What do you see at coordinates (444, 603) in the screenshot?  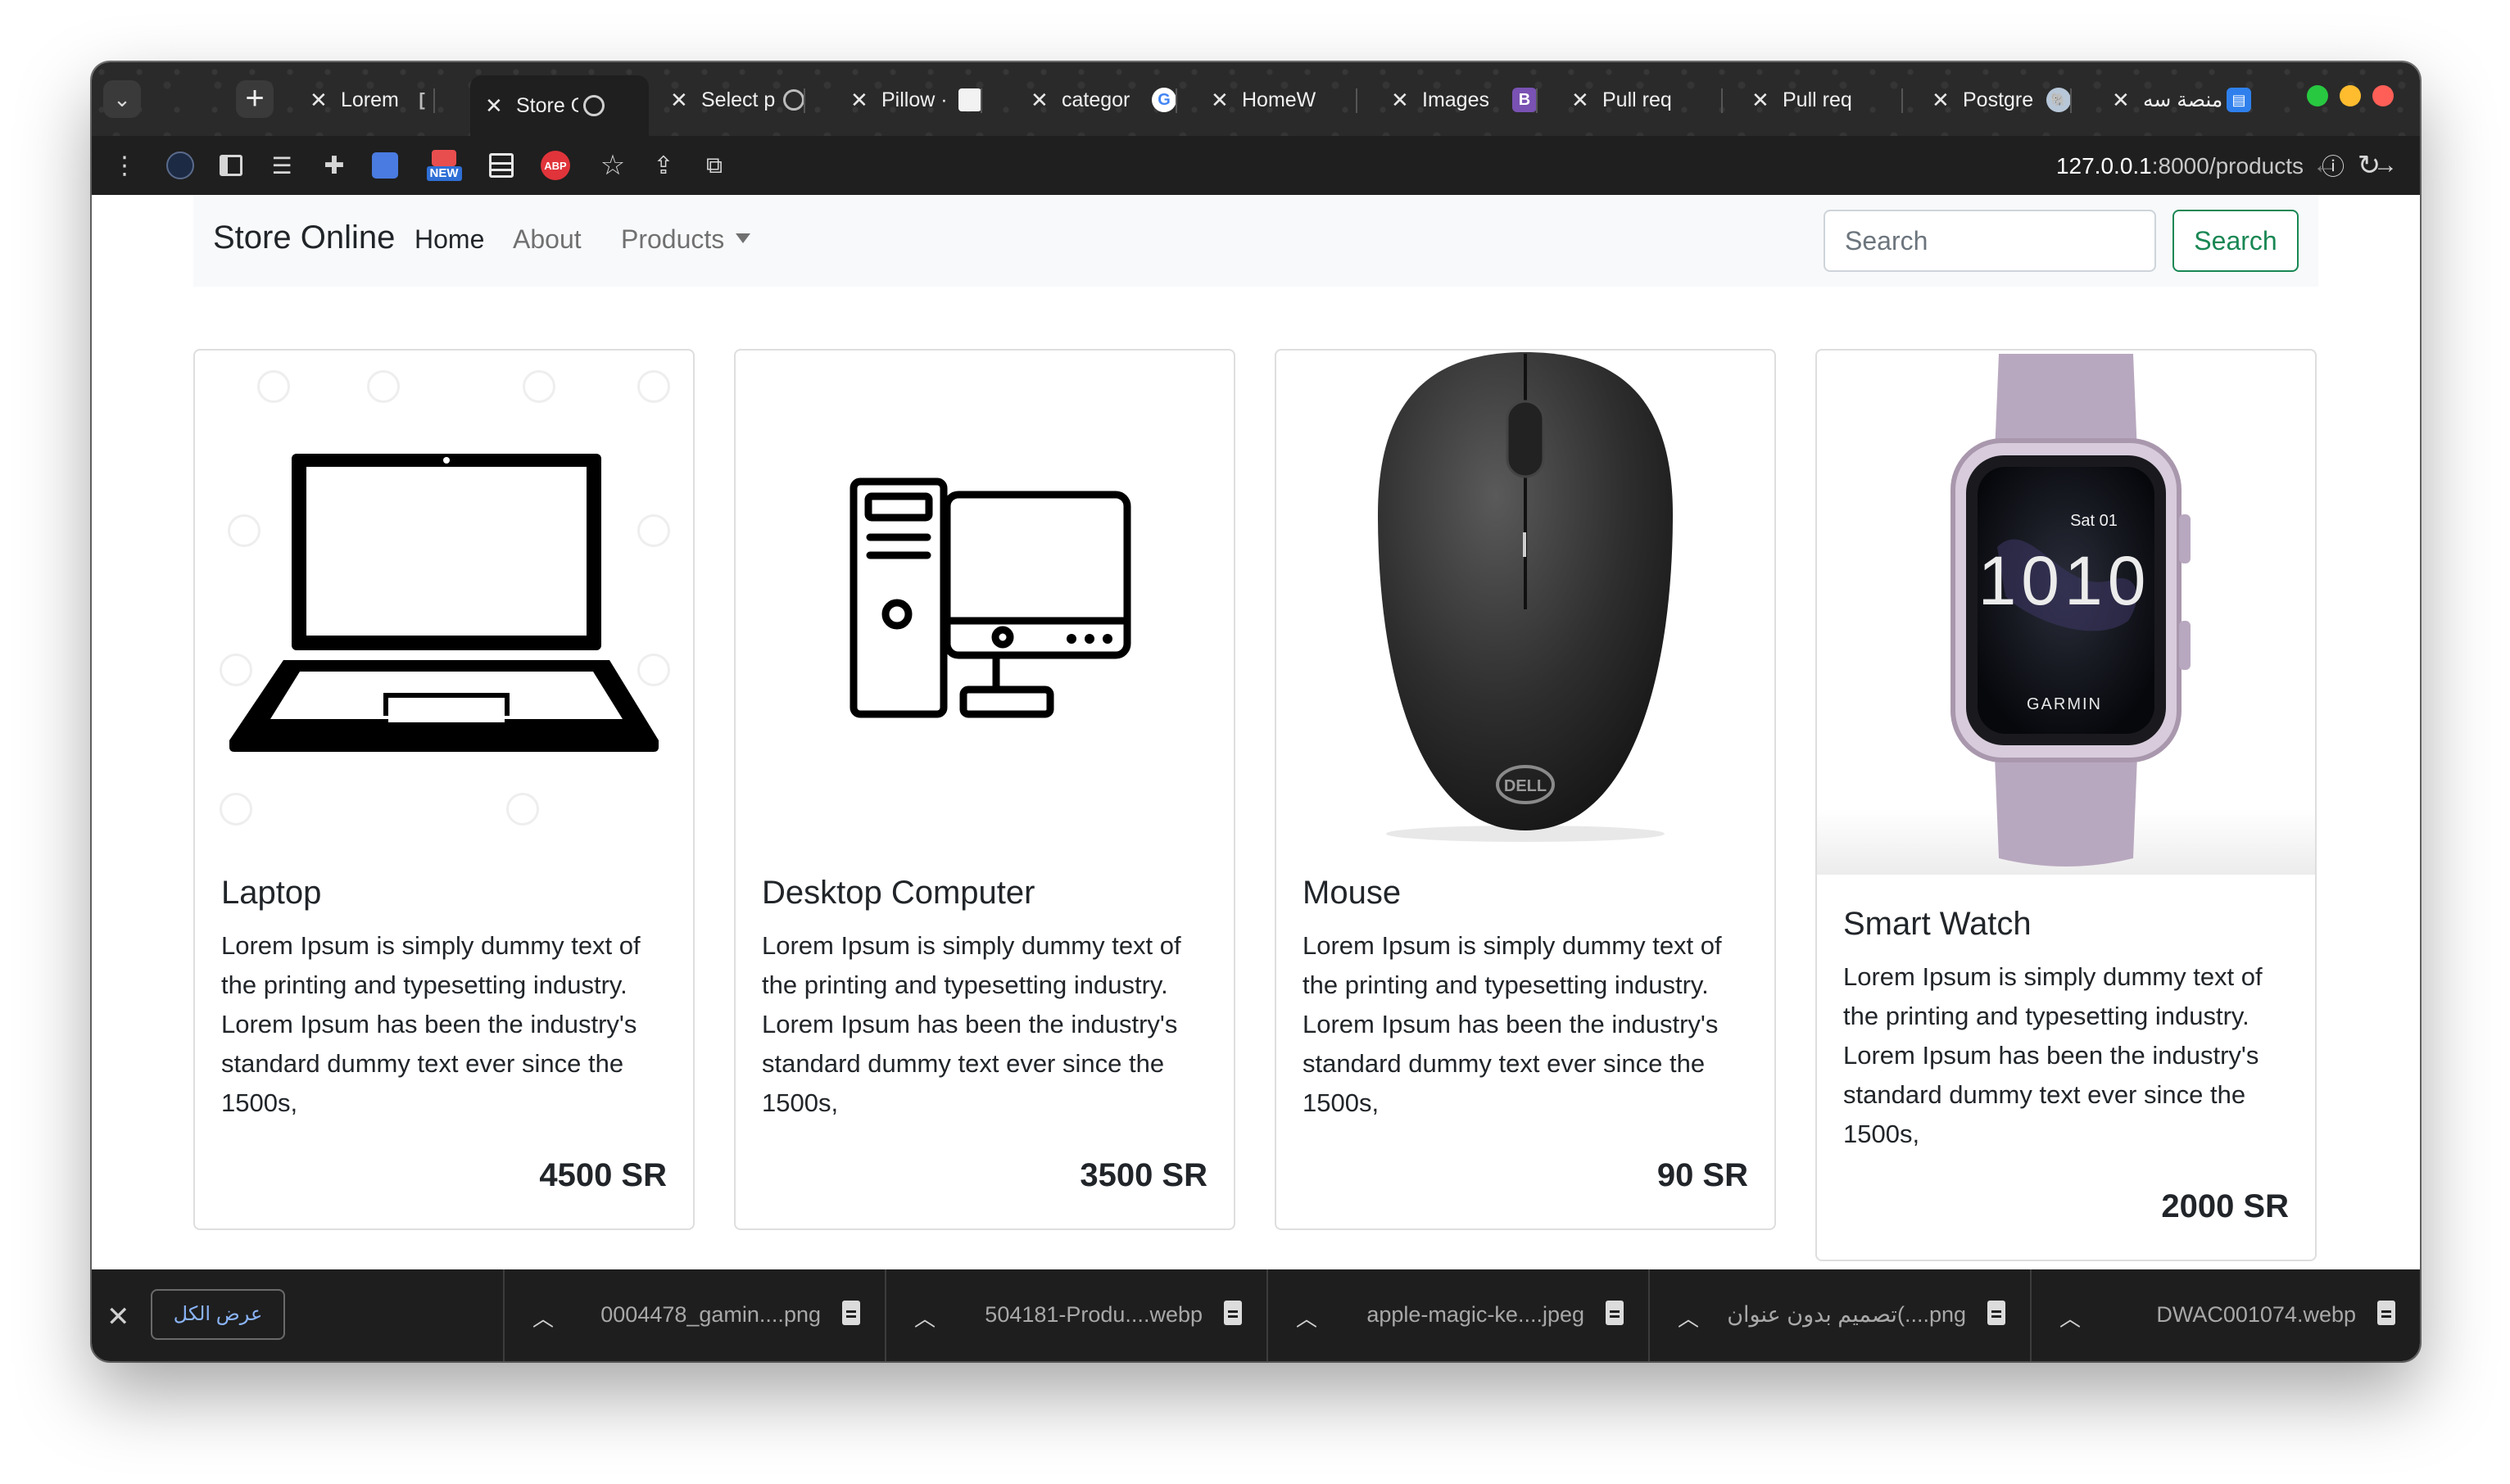 I see `laptop-icon` at bounding box center [444, 603].